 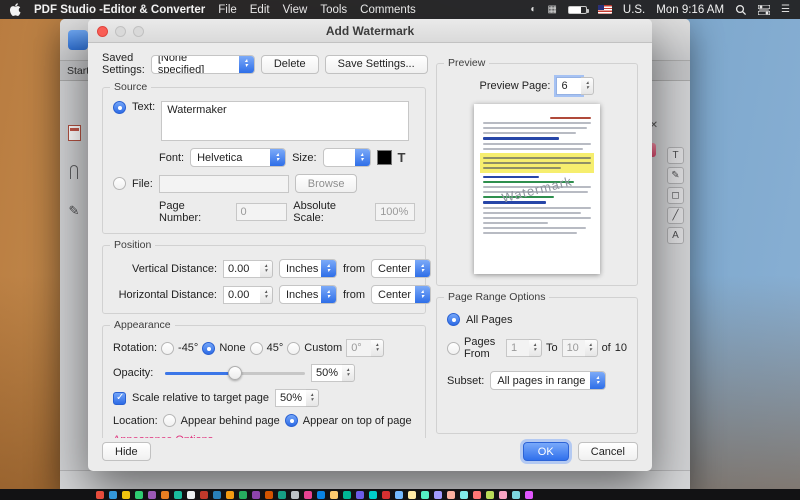 I want to click on opacity-slider, so click(x=235, y=373).